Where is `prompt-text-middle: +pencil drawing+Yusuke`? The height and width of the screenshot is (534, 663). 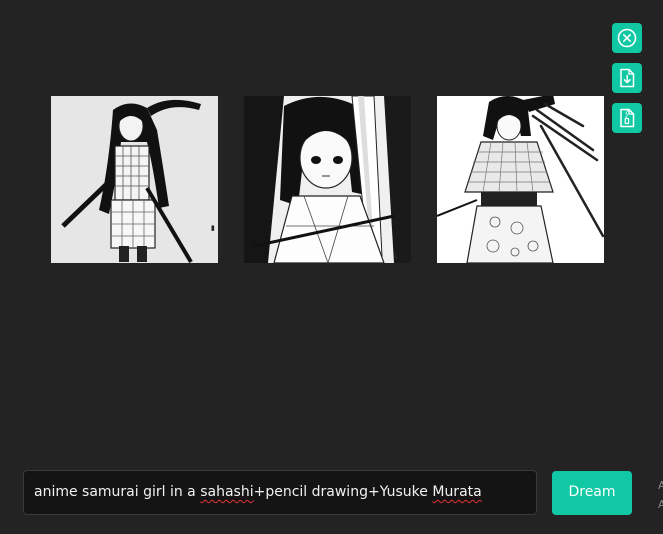 prompt-text-middle: +pencil drawing+Yusuke is located at coordinates (343, 492).